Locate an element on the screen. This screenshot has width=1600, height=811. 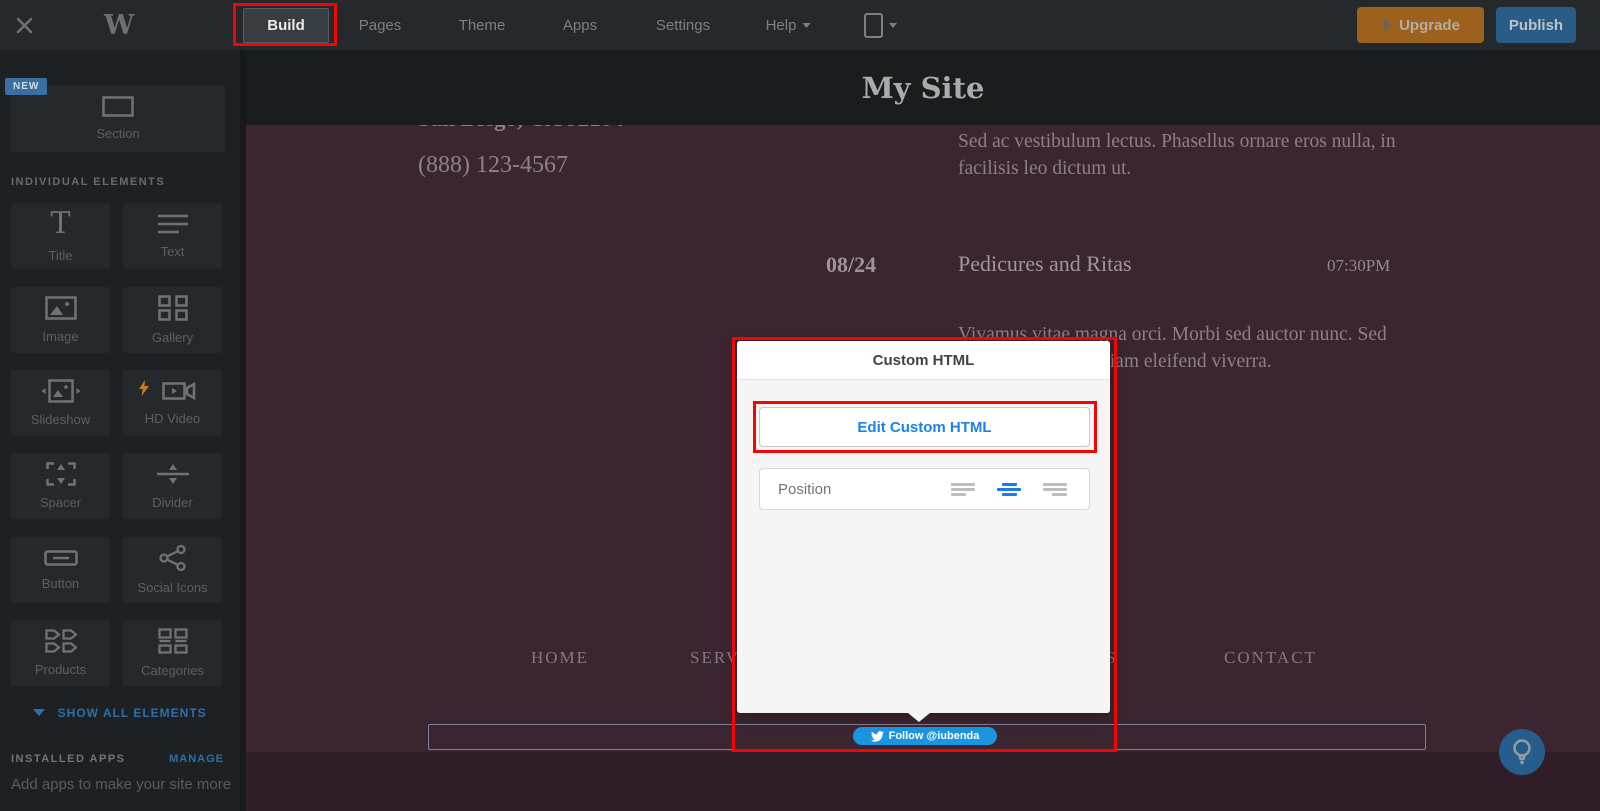
tab-pages: Pages is located at coordinates (380, 25).